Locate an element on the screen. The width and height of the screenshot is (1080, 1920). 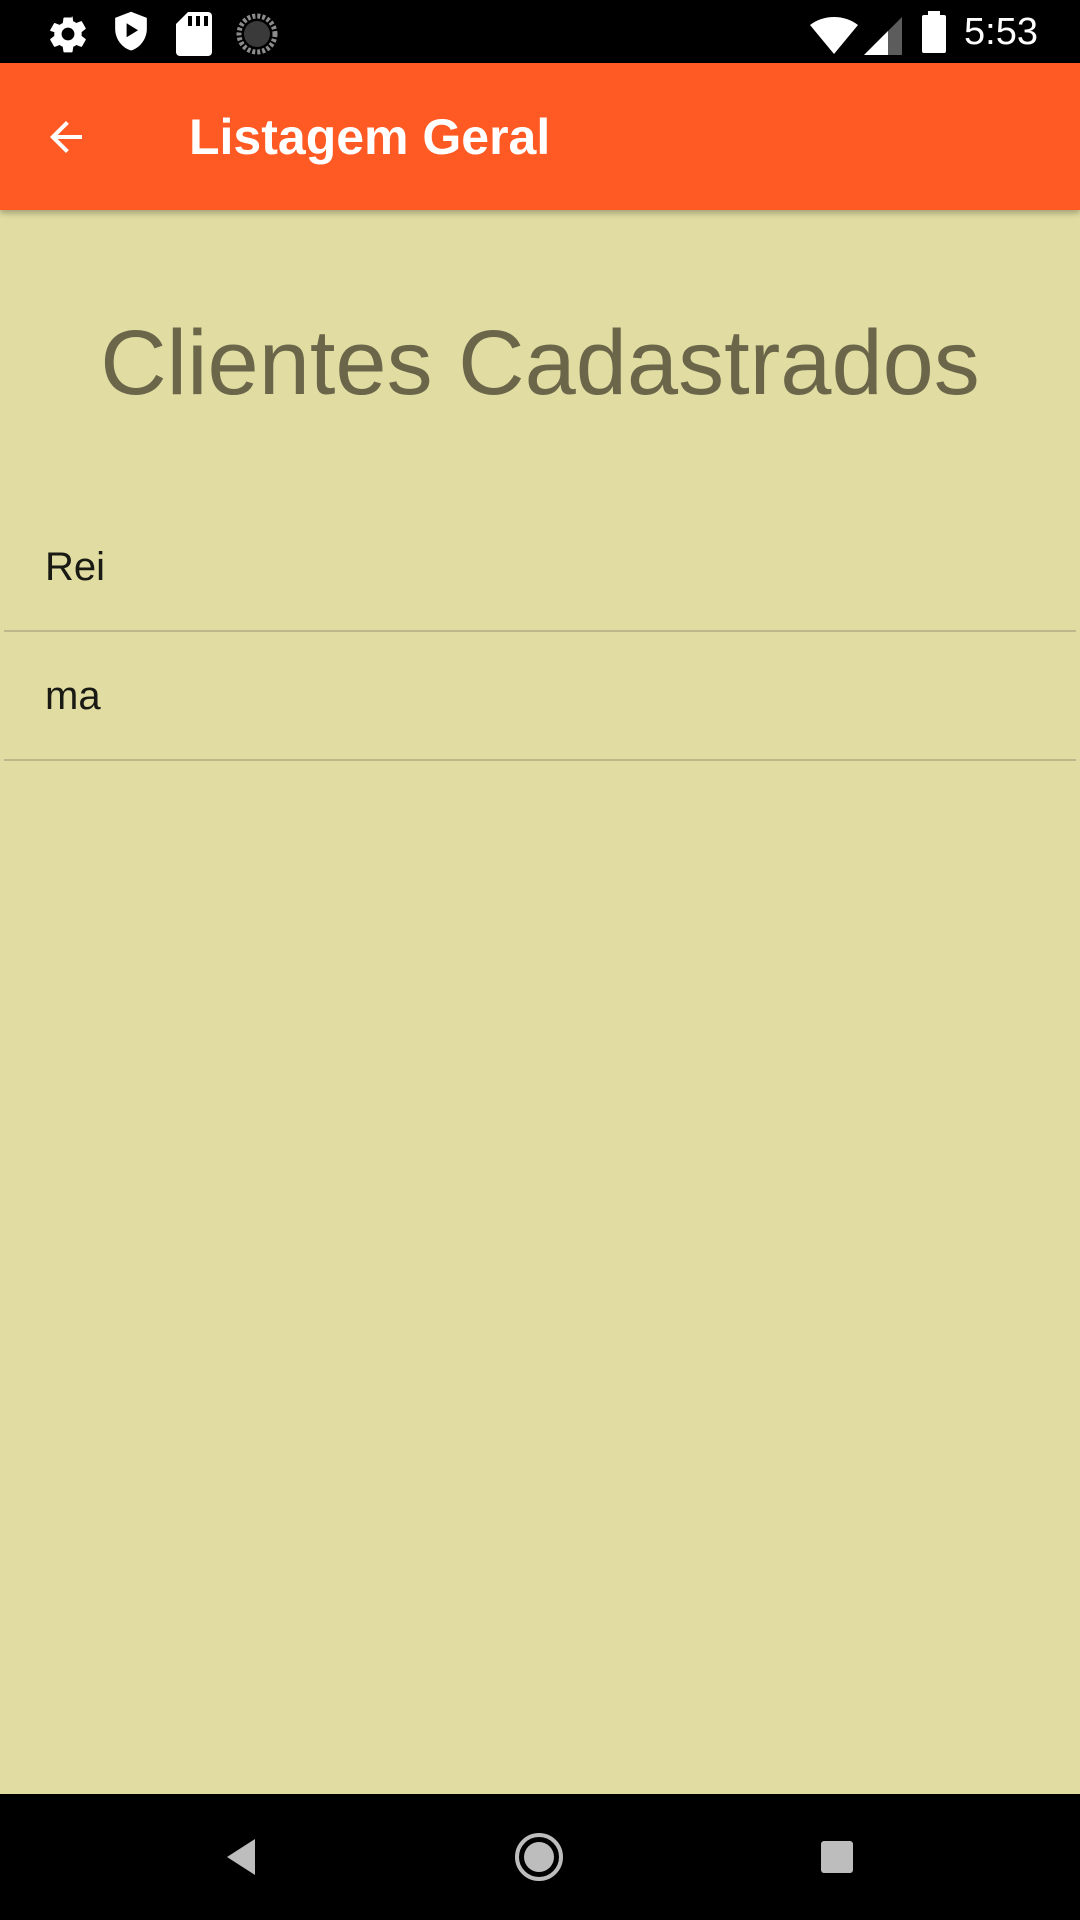
navigation-bar is located at coordinates (540, 1857).